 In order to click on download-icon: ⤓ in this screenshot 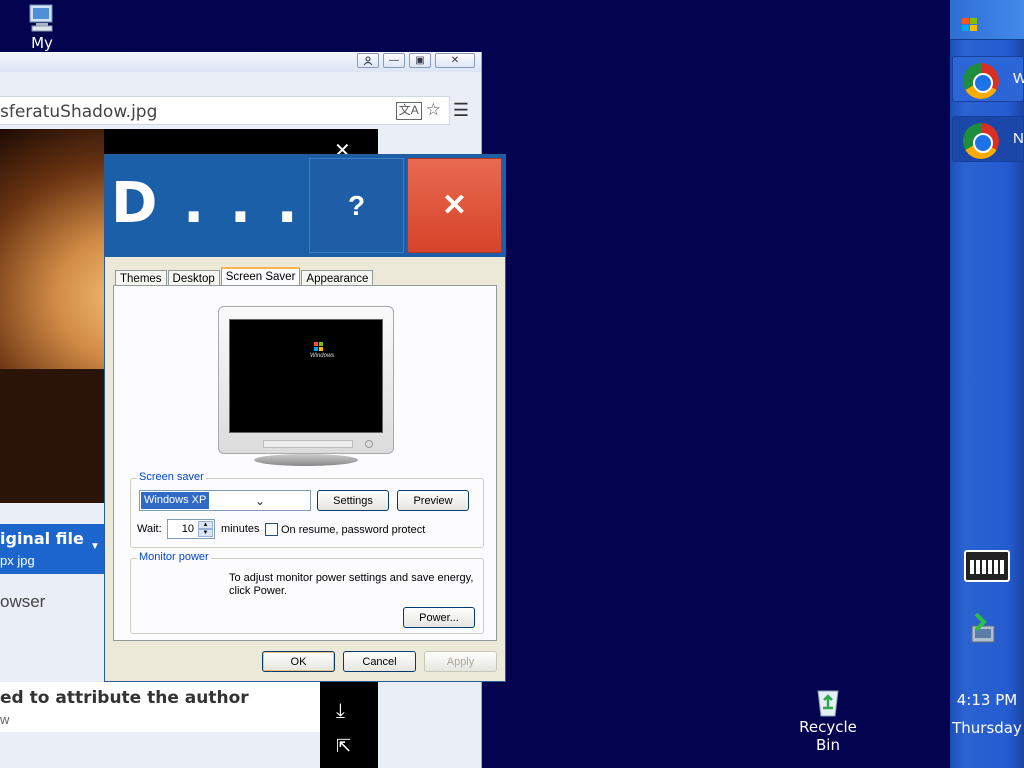, I will do `click(340, 711)`.